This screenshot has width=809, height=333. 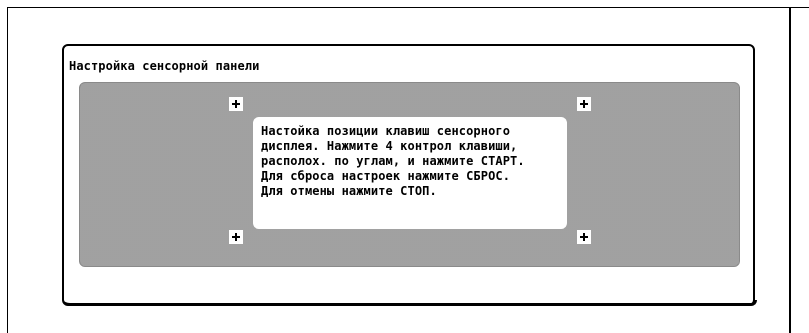 I want to click on corner-key-top-right, so click(x=584, y=104).